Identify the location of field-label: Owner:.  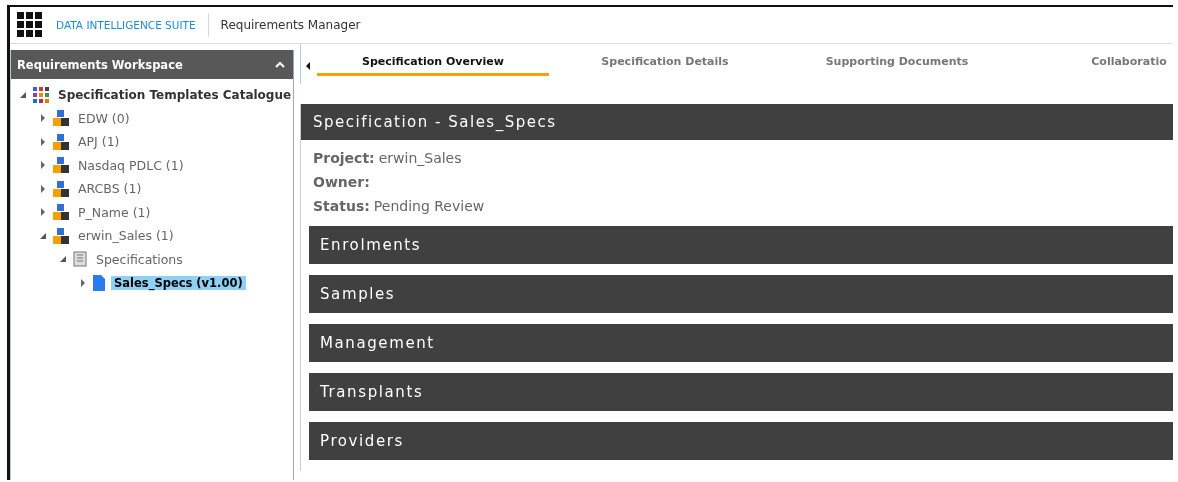
(341, 182).